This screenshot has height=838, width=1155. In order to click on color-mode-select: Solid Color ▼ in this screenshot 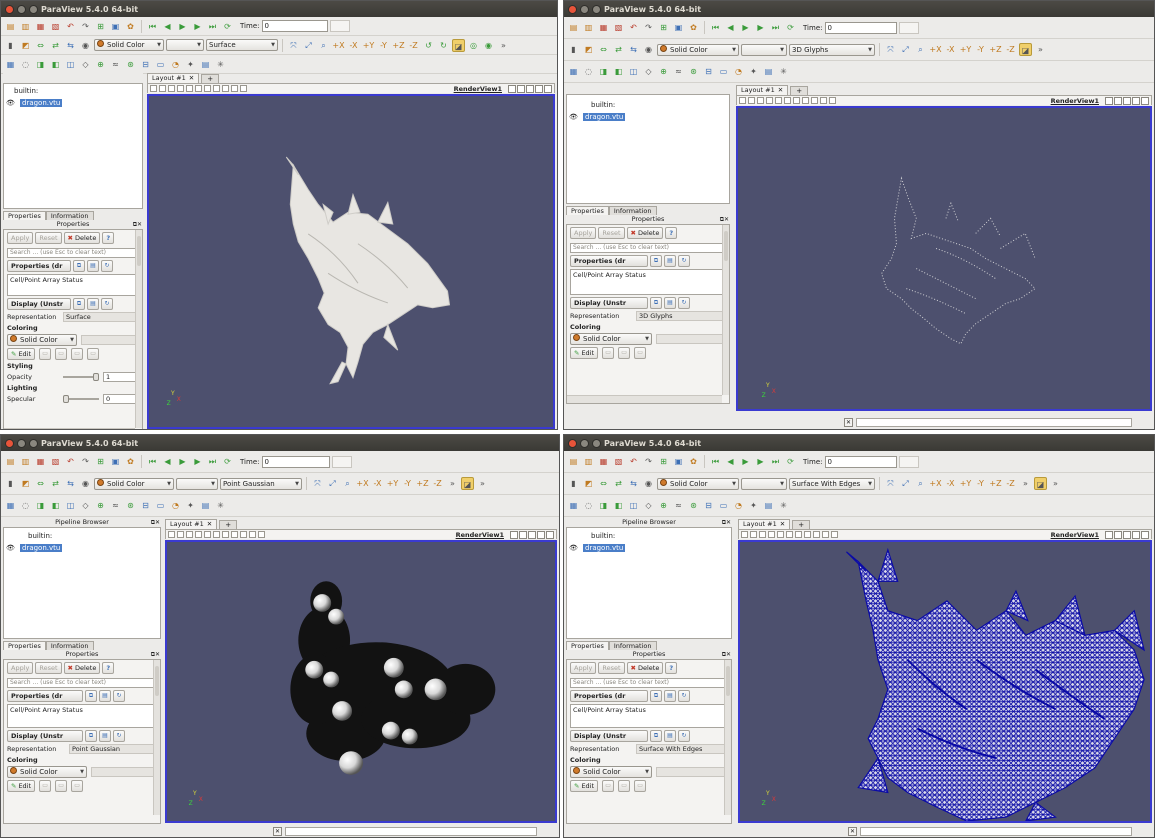, I will do `click(129, 45)`.